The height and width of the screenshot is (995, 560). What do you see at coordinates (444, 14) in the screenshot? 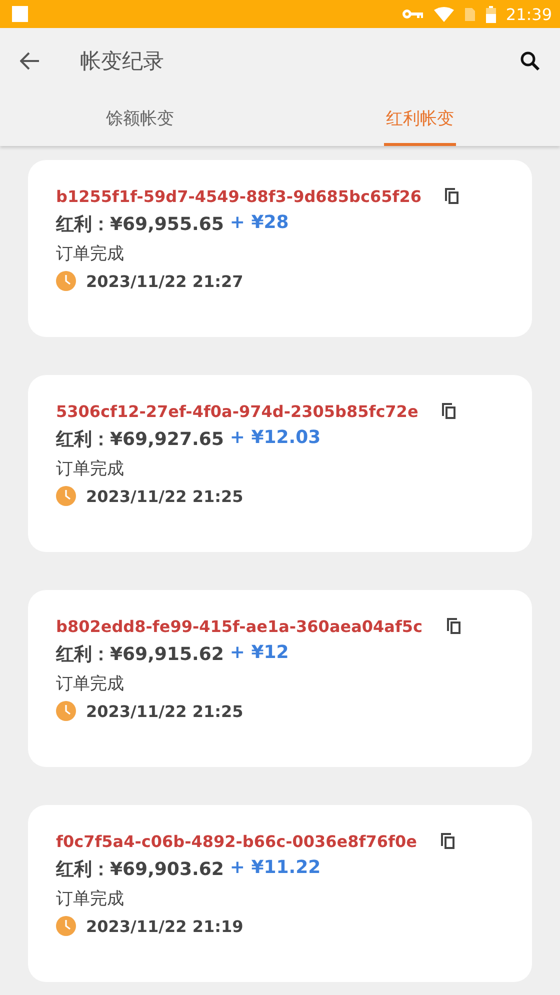
I see `wifi-icon` at bounding box center [444, 14].